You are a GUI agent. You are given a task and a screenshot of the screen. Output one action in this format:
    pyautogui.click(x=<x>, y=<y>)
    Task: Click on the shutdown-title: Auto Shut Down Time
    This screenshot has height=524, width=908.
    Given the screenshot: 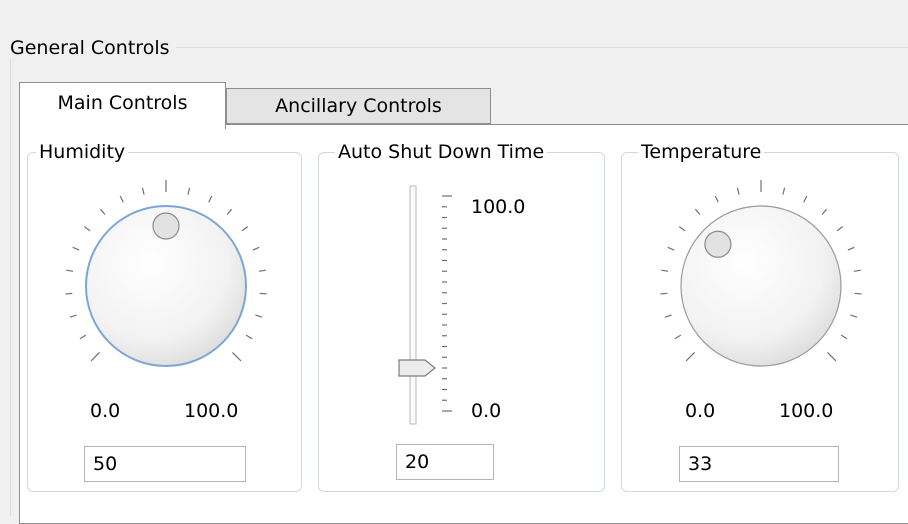 What is the action you would take?
    pyautogui.click(x=441, y=152)
    